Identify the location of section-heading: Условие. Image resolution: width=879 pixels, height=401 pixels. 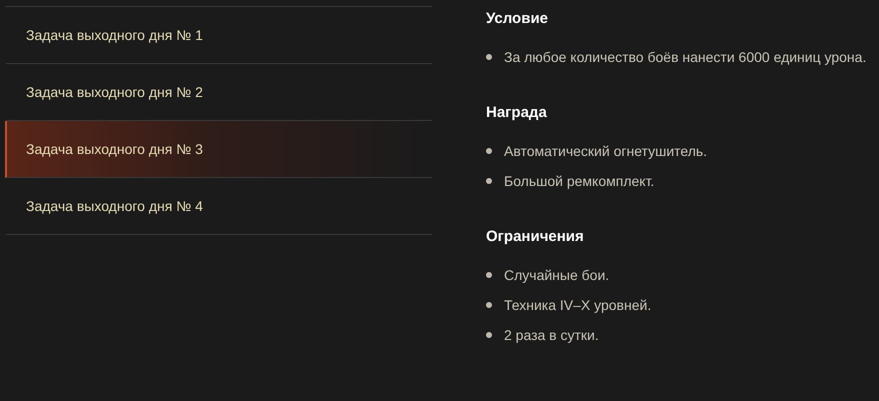
(518, 19).